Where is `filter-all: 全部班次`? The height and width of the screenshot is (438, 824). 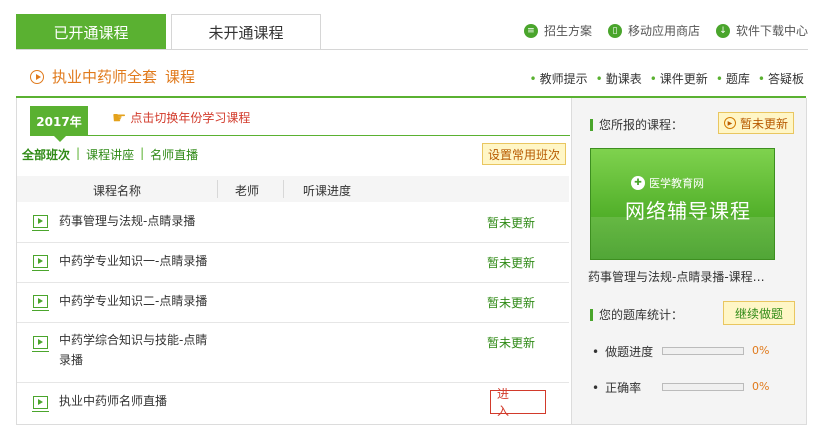 filter-all: 全部班次 is located at coordinates (46, 154).